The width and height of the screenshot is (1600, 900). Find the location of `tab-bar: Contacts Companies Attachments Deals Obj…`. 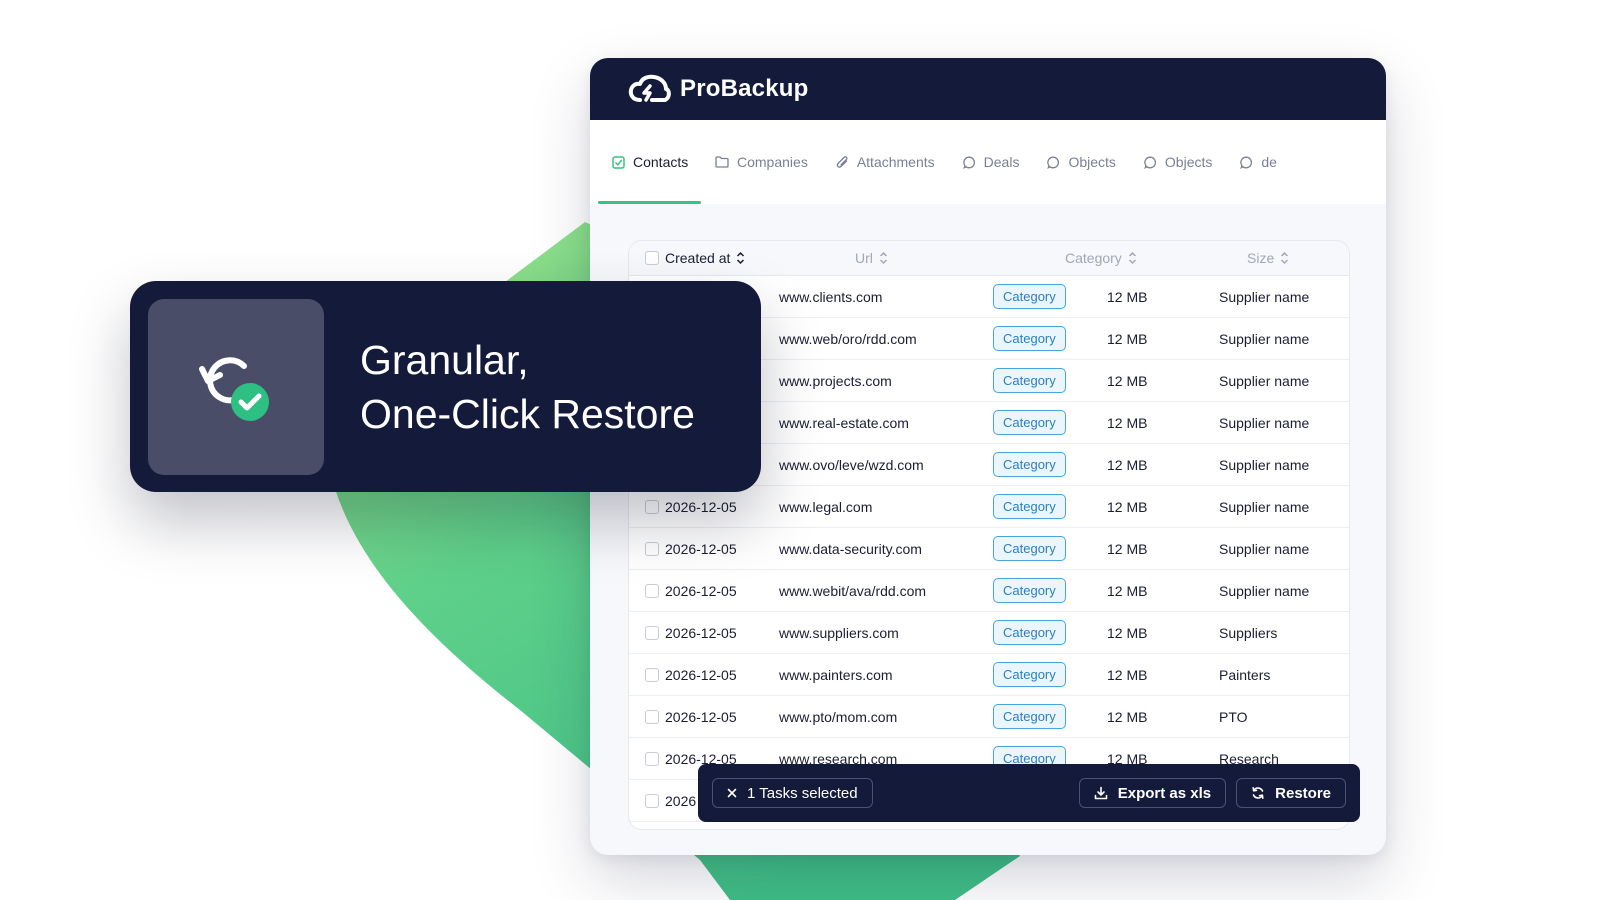

tab-bar: Contacts Companies Attachments Deals Obj… is located at coordinates (988, 162).